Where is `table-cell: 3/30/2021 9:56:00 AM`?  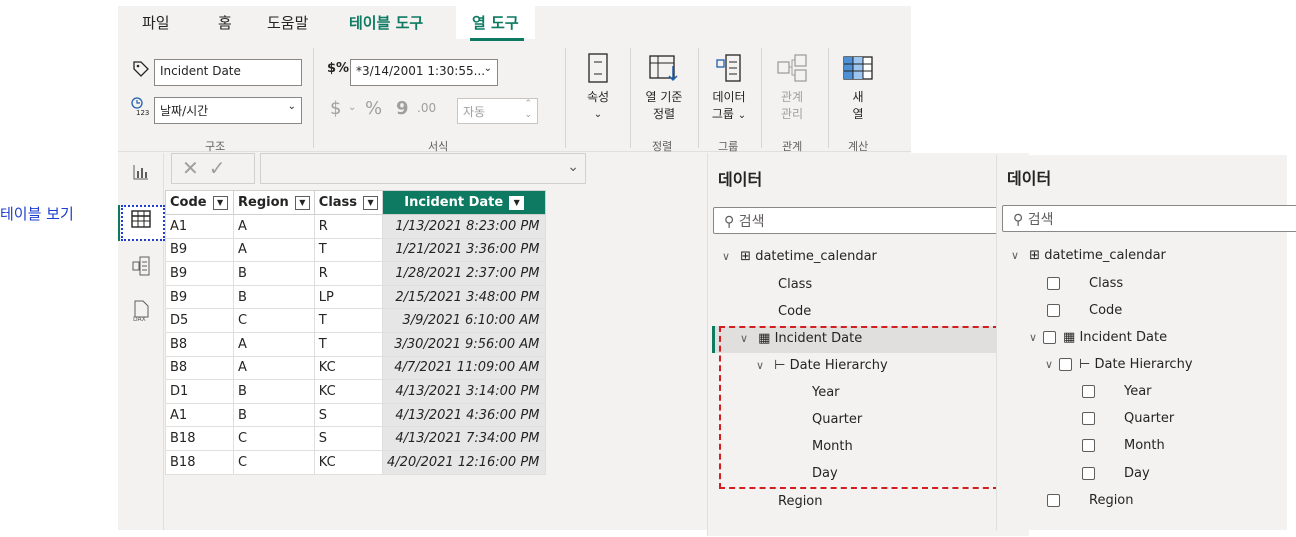 table-cell: 3/30/2021 9:56:00 AM is located at coordinates (464, 344).